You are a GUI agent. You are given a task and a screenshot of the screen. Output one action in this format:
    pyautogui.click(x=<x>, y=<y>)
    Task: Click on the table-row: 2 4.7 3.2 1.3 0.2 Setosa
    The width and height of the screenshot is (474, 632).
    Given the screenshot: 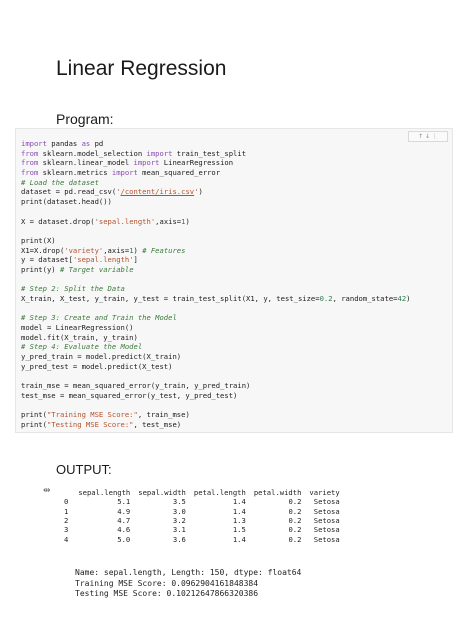 What is the action you would take?
    pyautogui.click(x=202, y=520)
    